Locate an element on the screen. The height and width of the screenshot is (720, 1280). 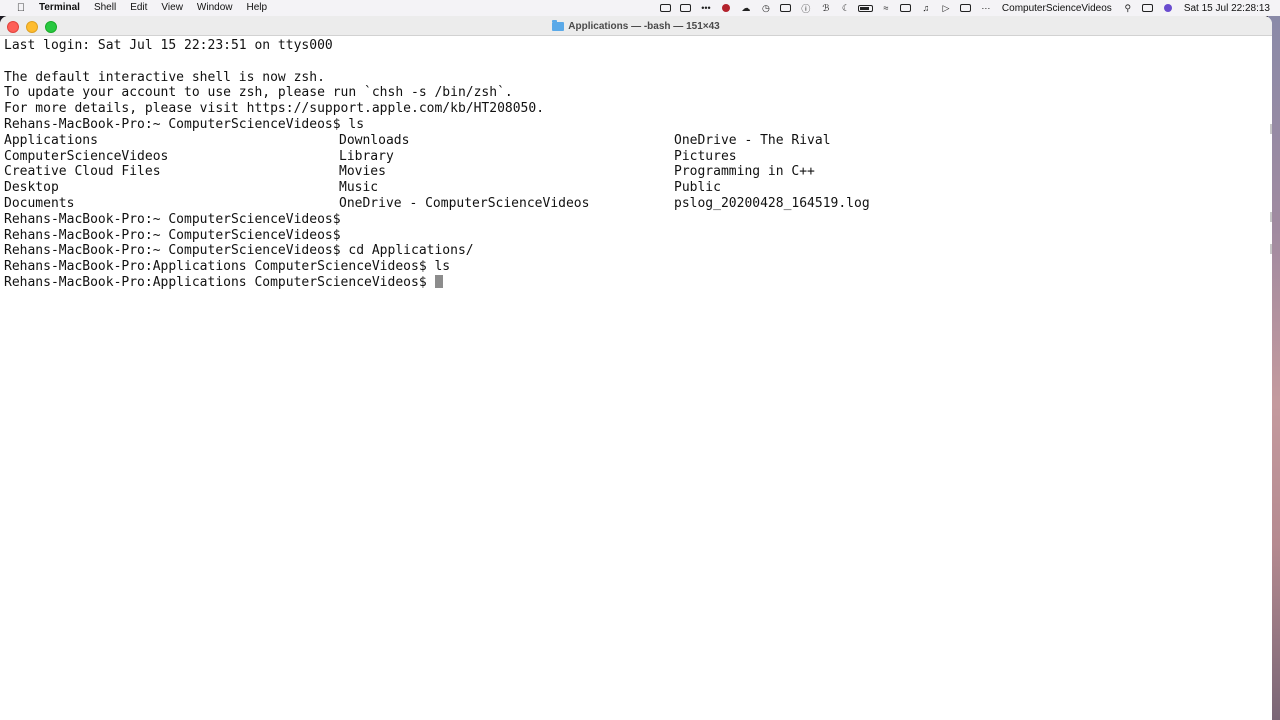
ls-entry: Downloads is located at coordinates (374, 140).